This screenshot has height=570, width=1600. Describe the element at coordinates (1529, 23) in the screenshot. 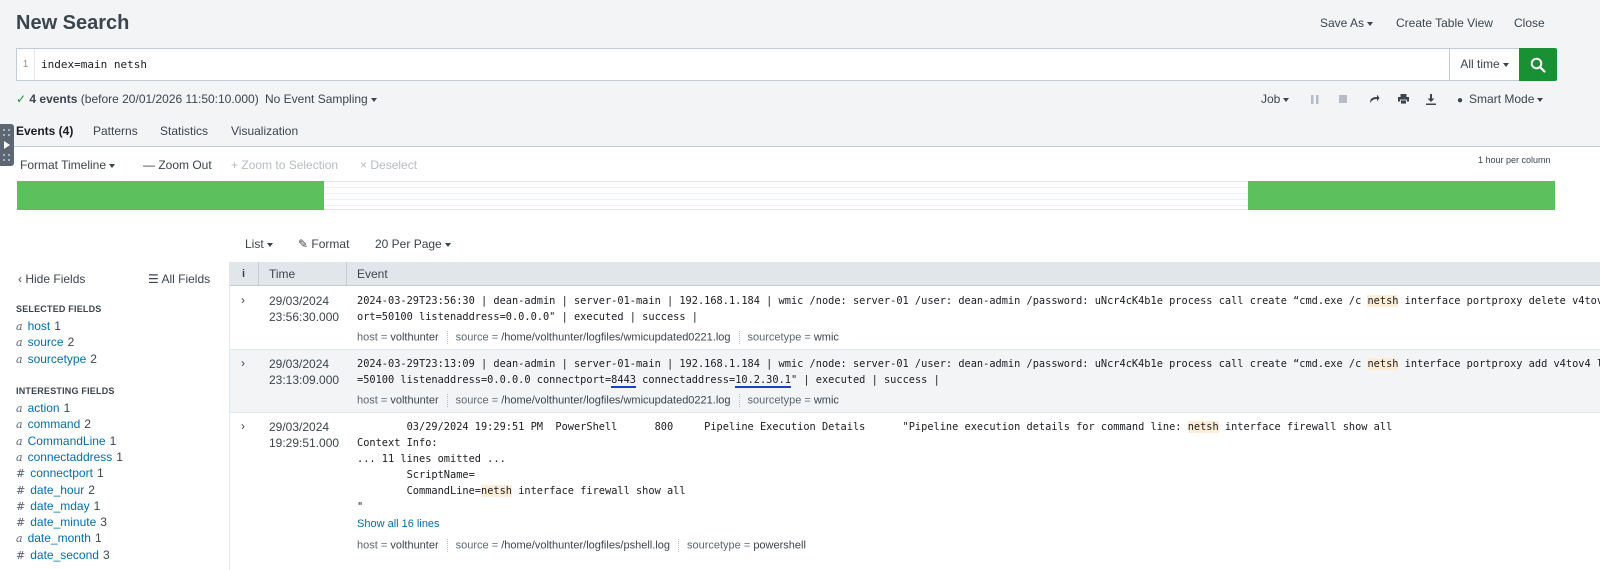

I see `close-button: Close` at that location.